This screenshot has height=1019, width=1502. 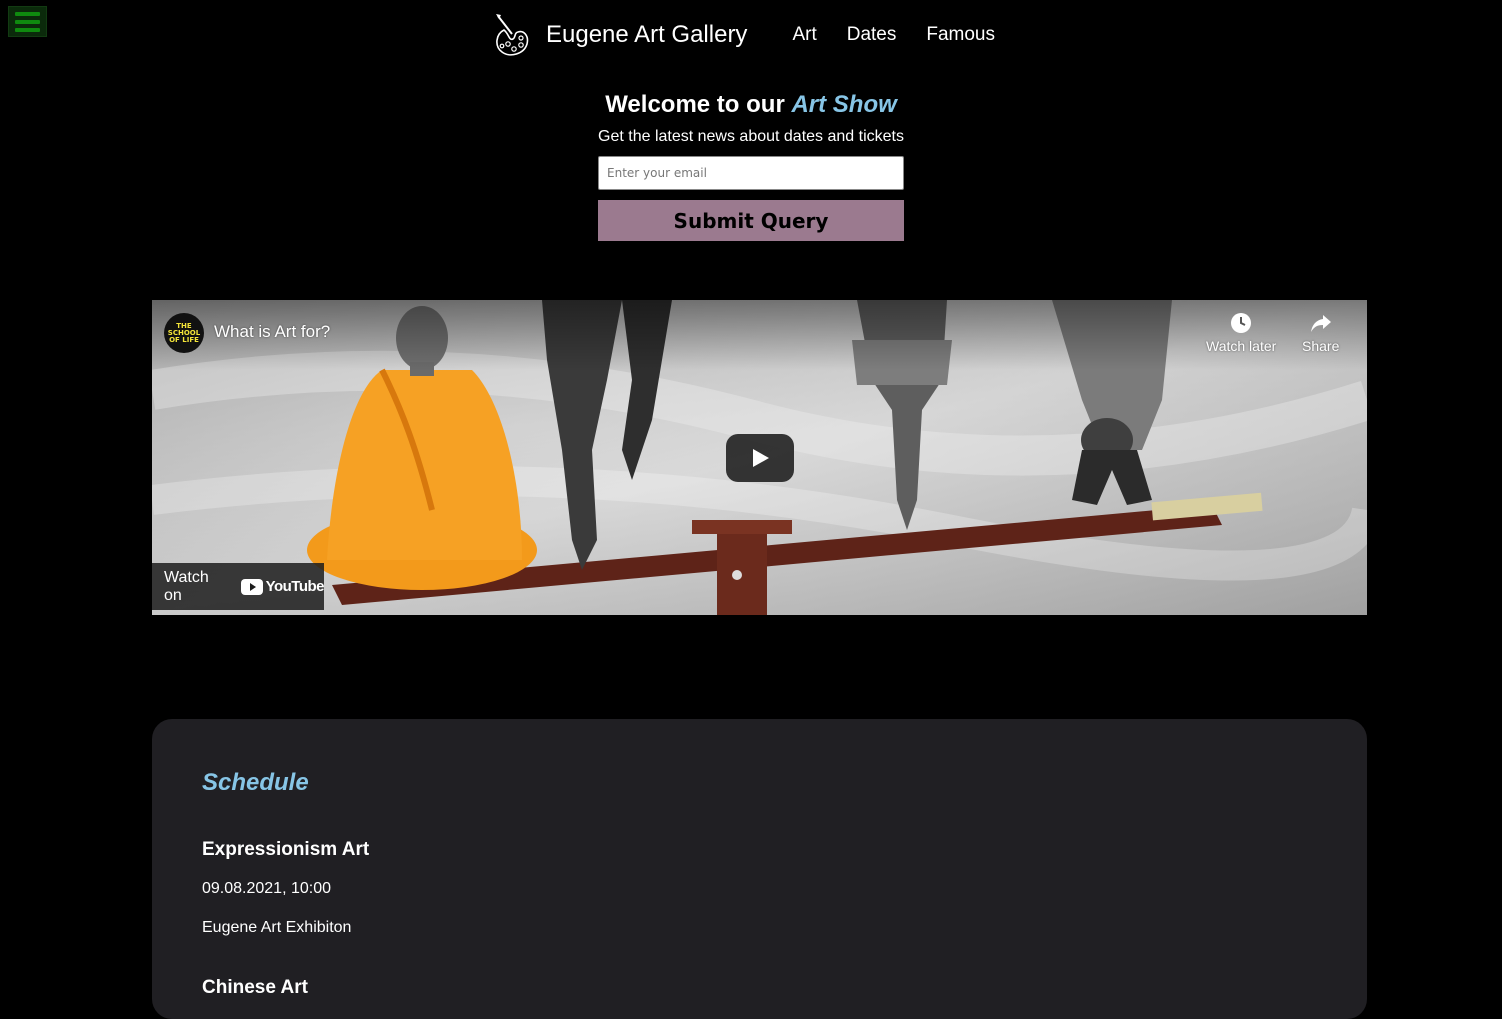 I want to click on brand-link: Eugene Art Gallery, so click(x=619, y=35).